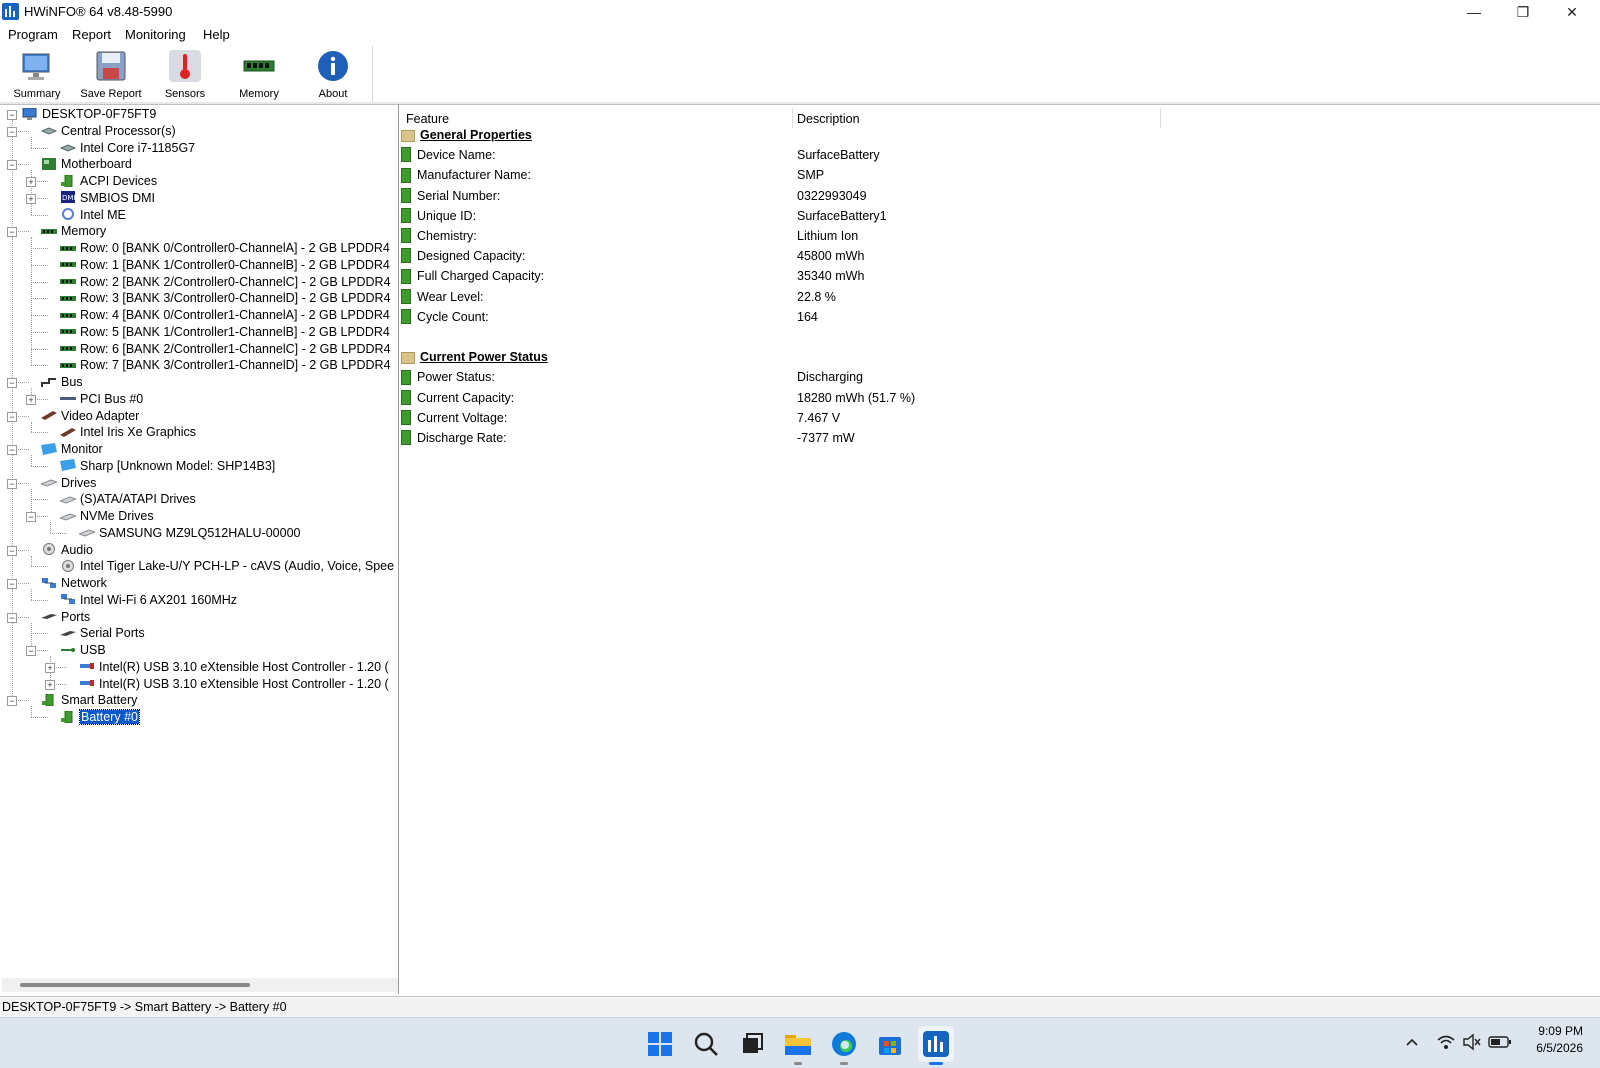 The height and width of the screenshot is (1068, 1600). I want to click on tree-node: Intel ME, so click(93, 215).